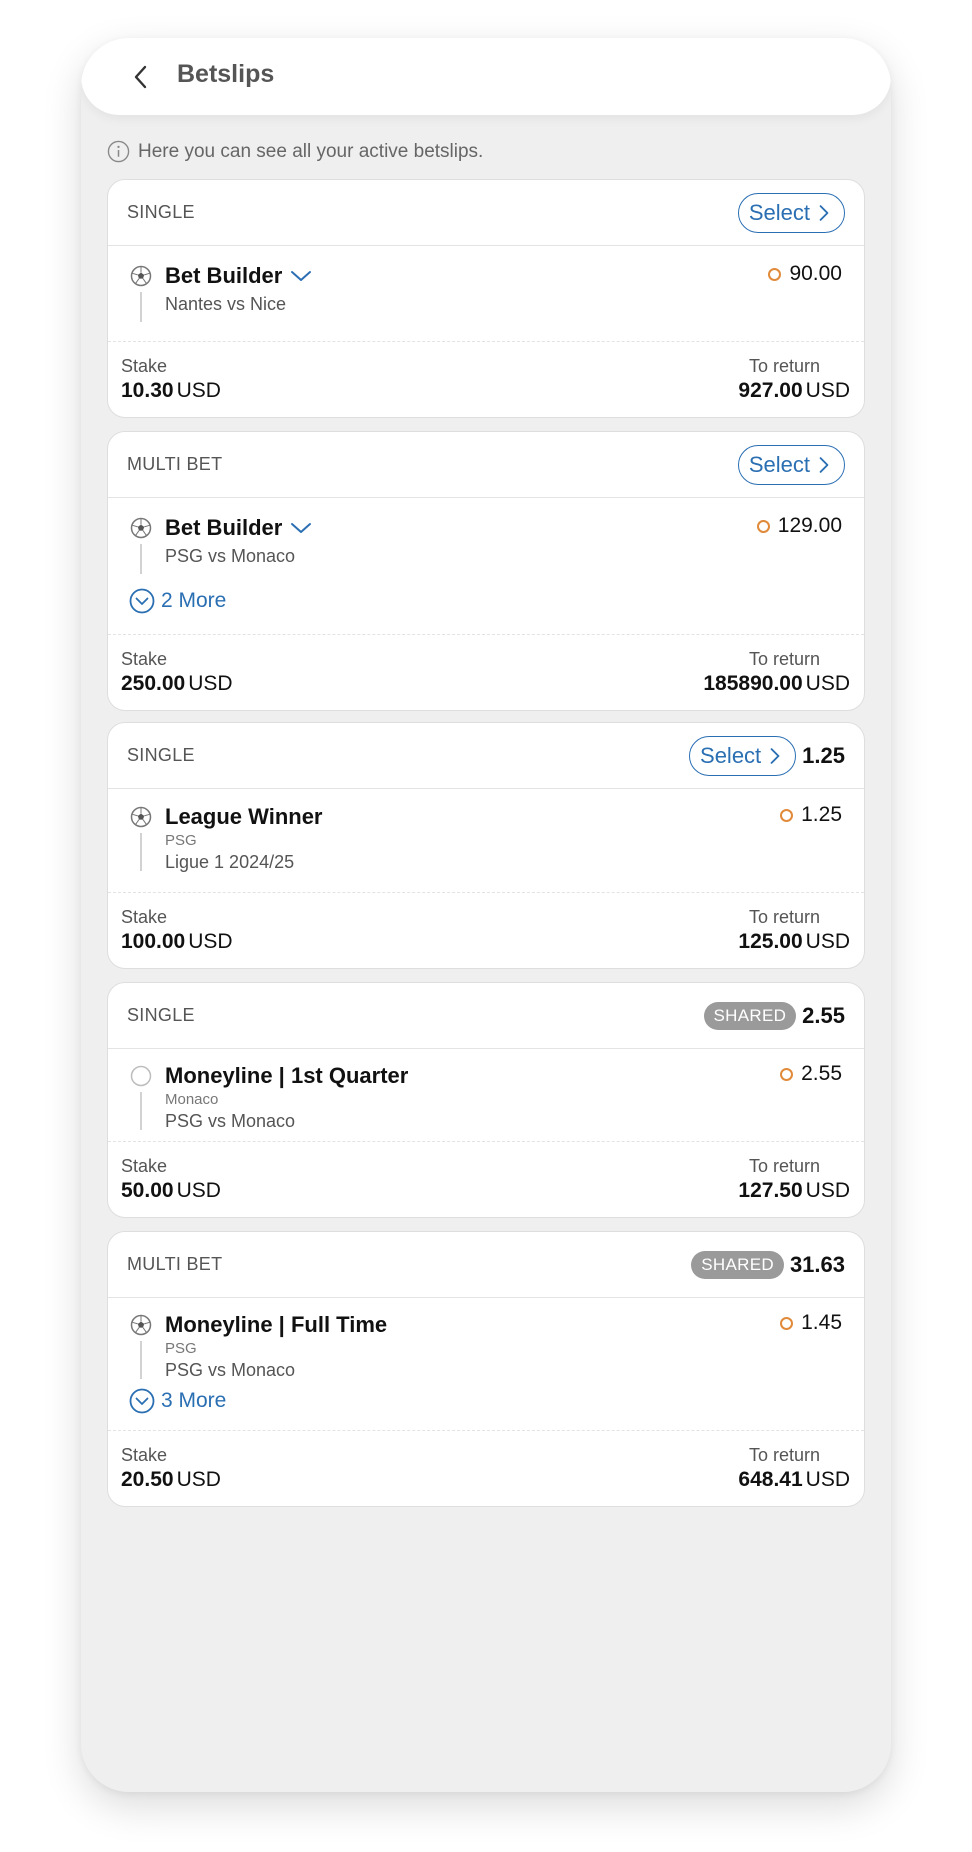  Describe the element at coordinates (486, 76) in the screenshot. I see `header-bar: Betslips` at that location.